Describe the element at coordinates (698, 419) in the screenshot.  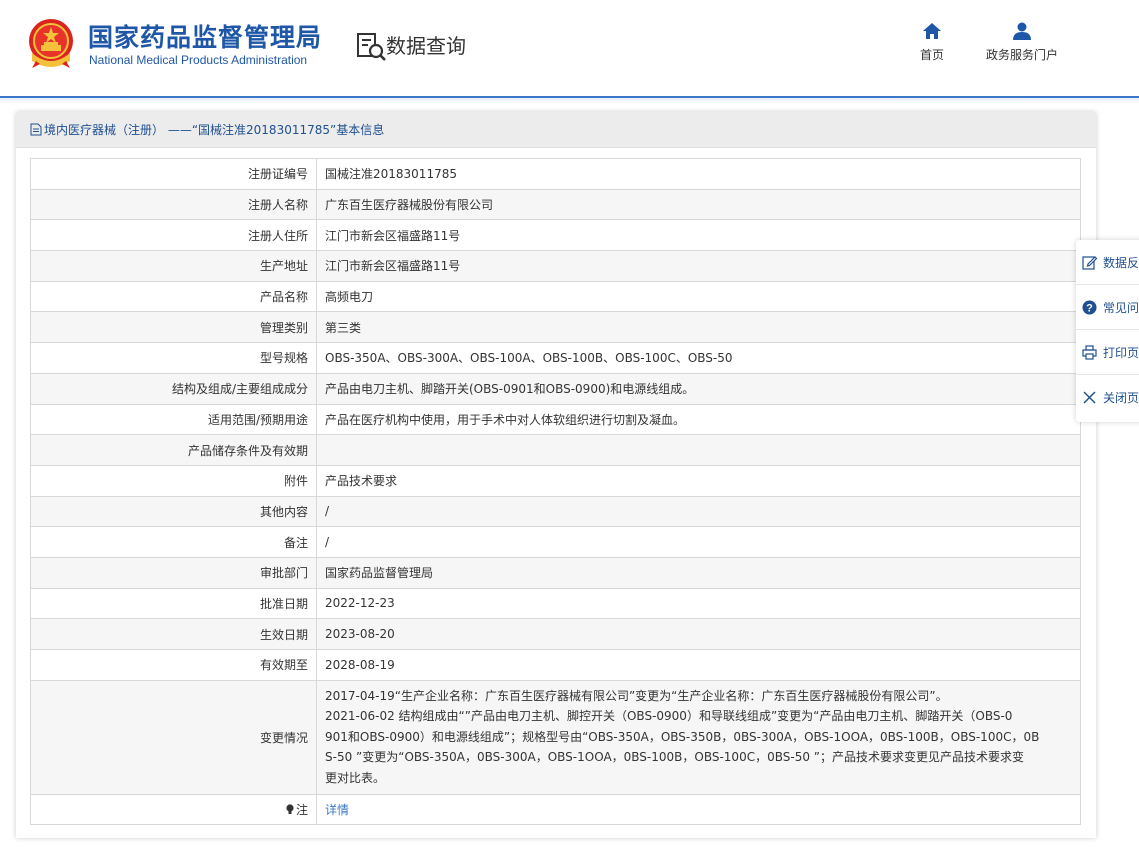
I see `field-value: 产品在医疗机构中使用，用于手术中对人体软组织进行切割及凝血。` at that location.